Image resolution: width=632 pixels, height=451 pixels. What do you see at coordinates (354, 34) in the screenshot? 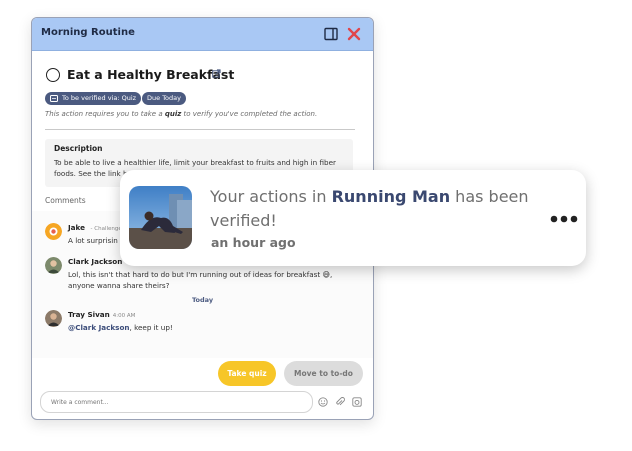
I see `close-icon` at bounding box center [354, 34].